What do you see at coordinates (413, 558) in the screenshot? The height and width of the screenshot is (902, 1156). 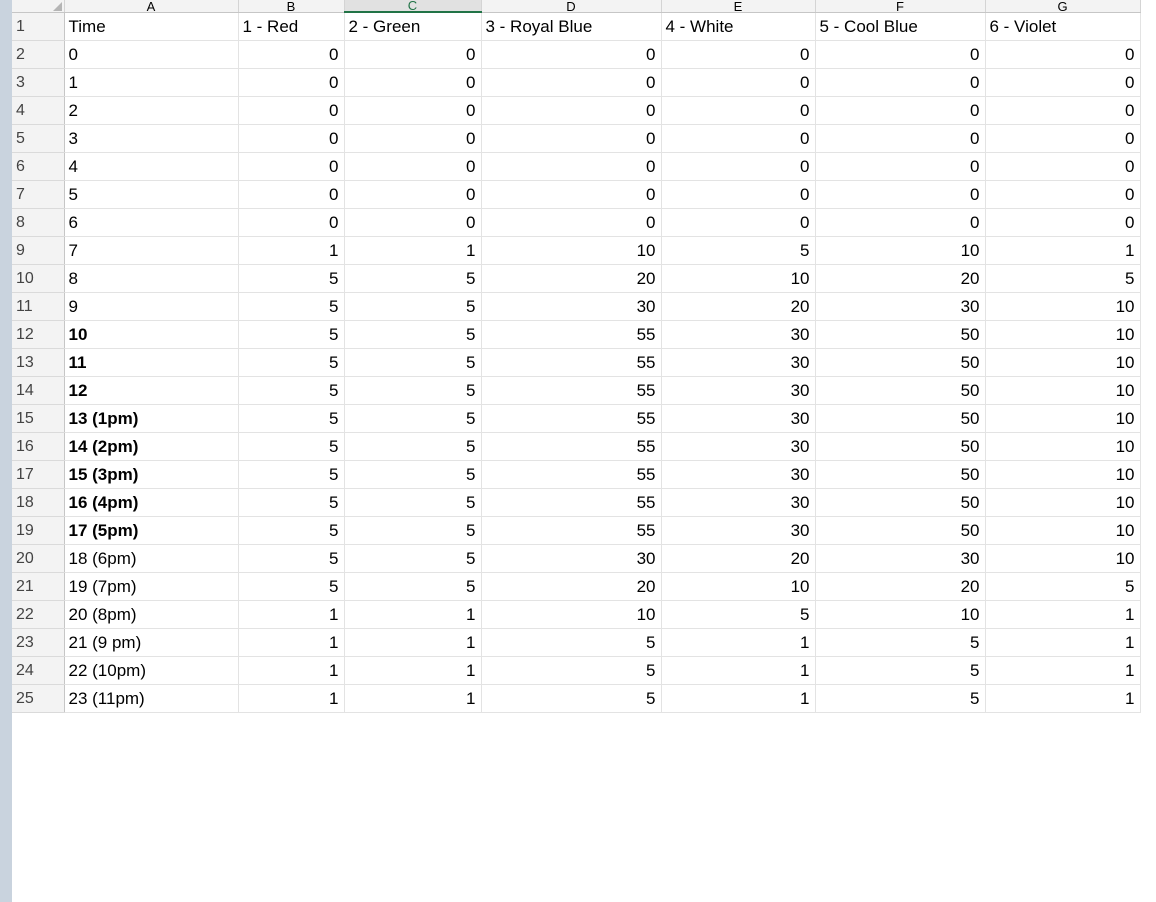 I see `cell-c20: 5` at bounding box center [413, 558].